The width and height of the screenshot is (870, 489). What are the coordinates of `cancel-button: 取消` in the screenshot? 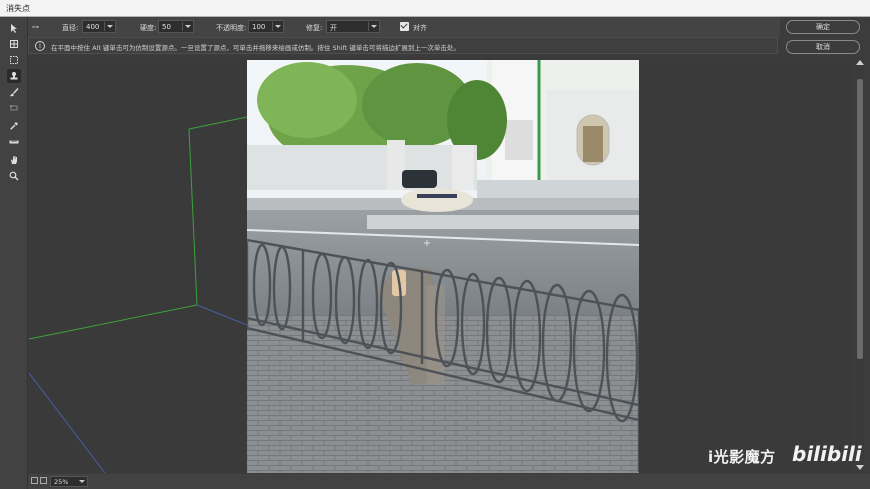 It's located at (823, 47).